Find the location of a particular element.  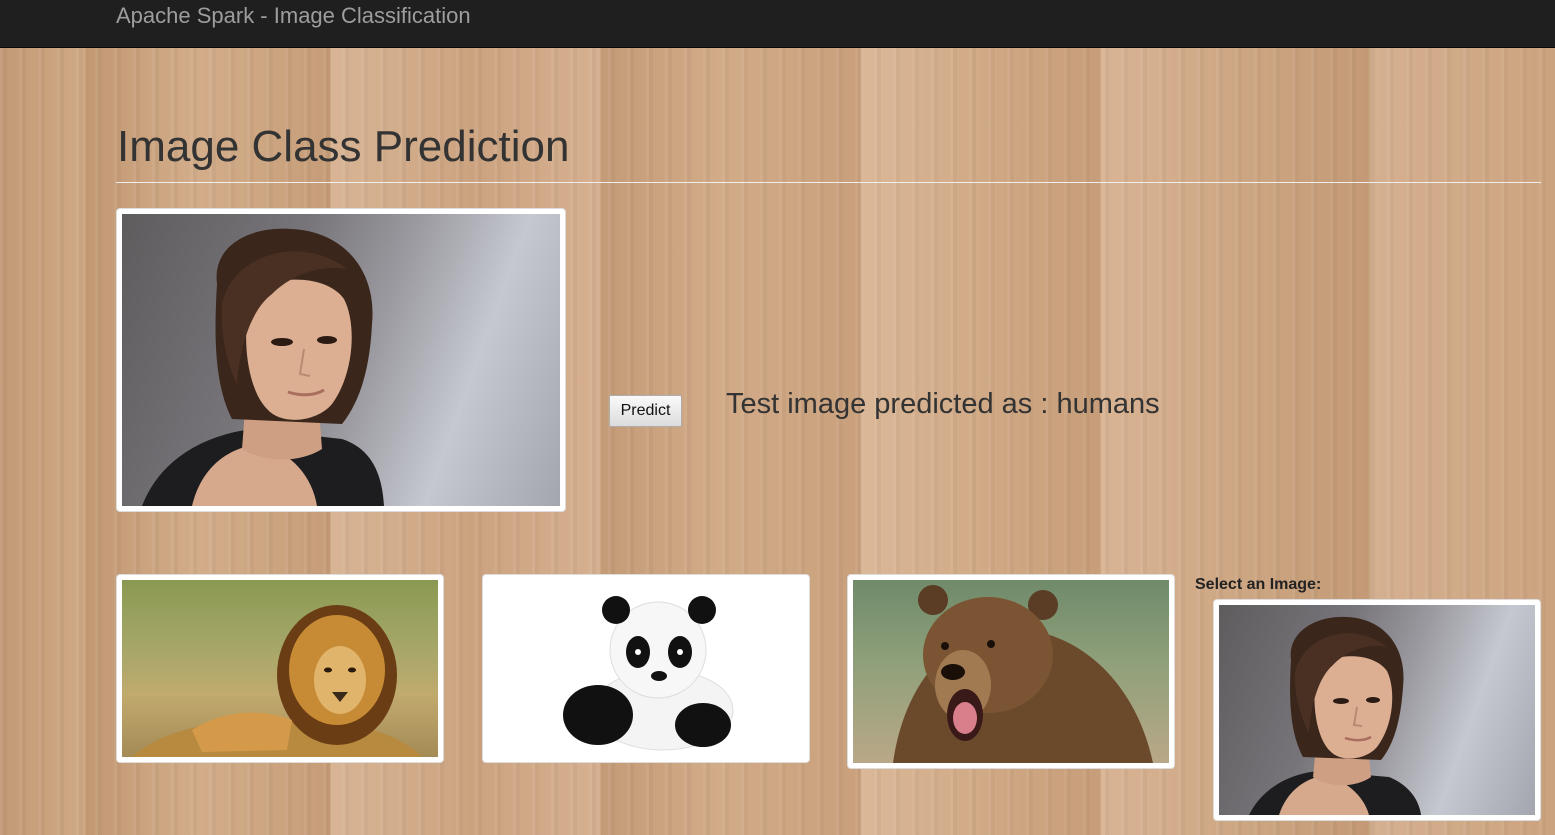

title-divider is located at coordinates (828, 182).